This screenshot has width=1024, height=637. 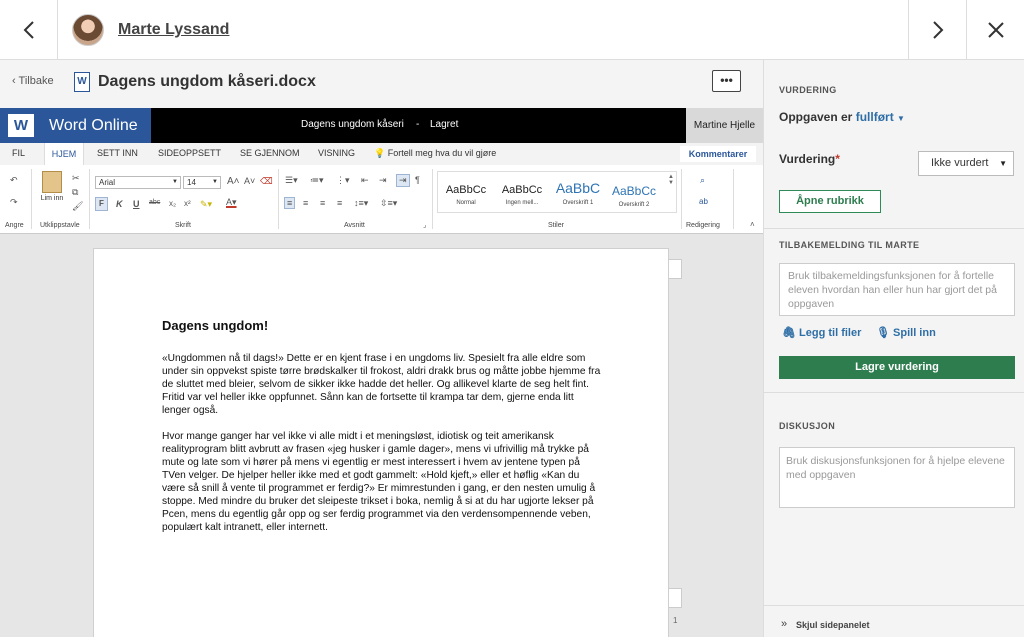 What do you see at coordinates (894, 621) in the screenshot?
I see `hide-panel-button: » Skjul sidepanelet` at bounding box center [894, 621].